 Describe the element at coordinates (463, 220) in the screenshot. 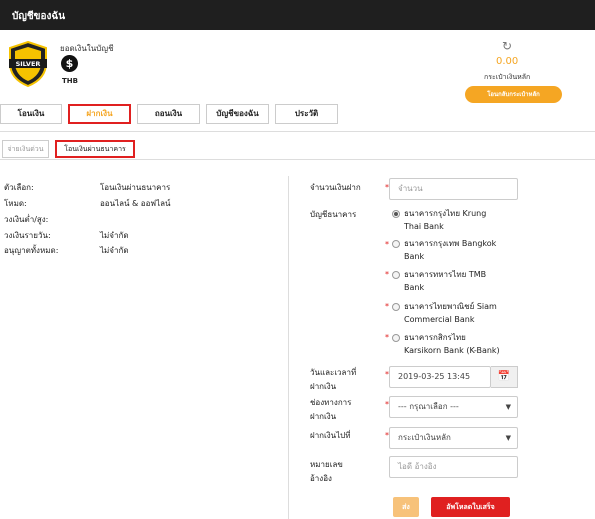

I see `bank-option-krungthai: ธนาคารกรุงไทย Krung Thai Bank` at that location.